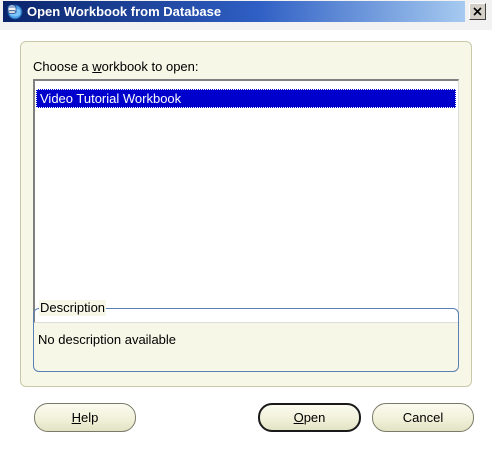 This screenshot has height=449, width=492. I want to click on window-title: Open Workbook from Database, so click(124, 11).